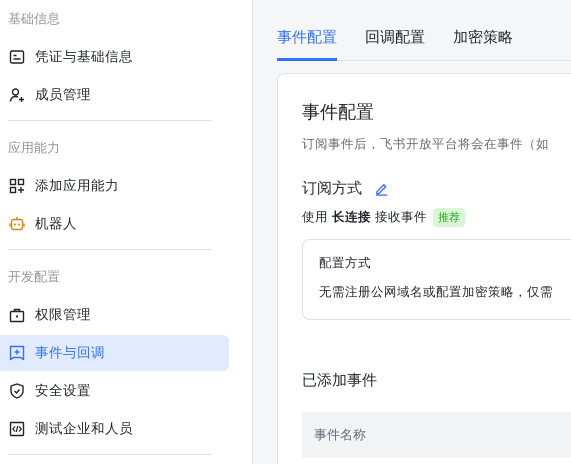 The height and width of the screenshot is (464, 571). I want to click on card-icon, so click(17, 57).